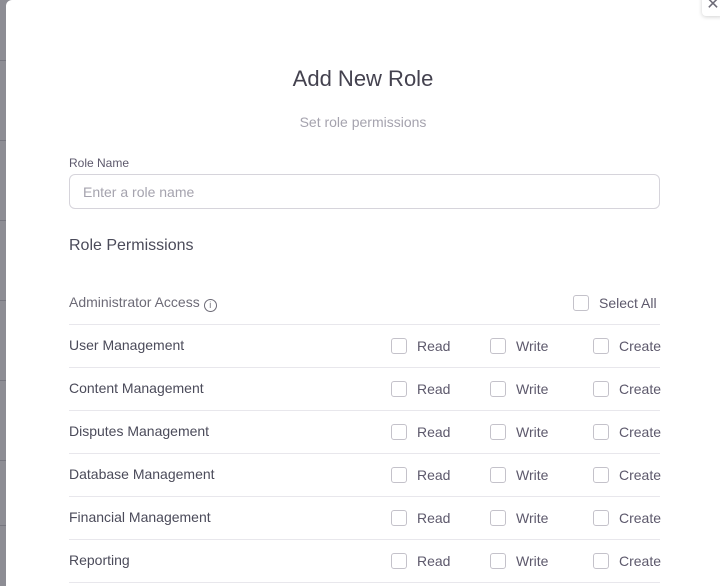 This screenshot has width=720, height=586. Describe the element at coordinates (142, 474) in the screenshot. I see `permission-name: Database Management` at that location.